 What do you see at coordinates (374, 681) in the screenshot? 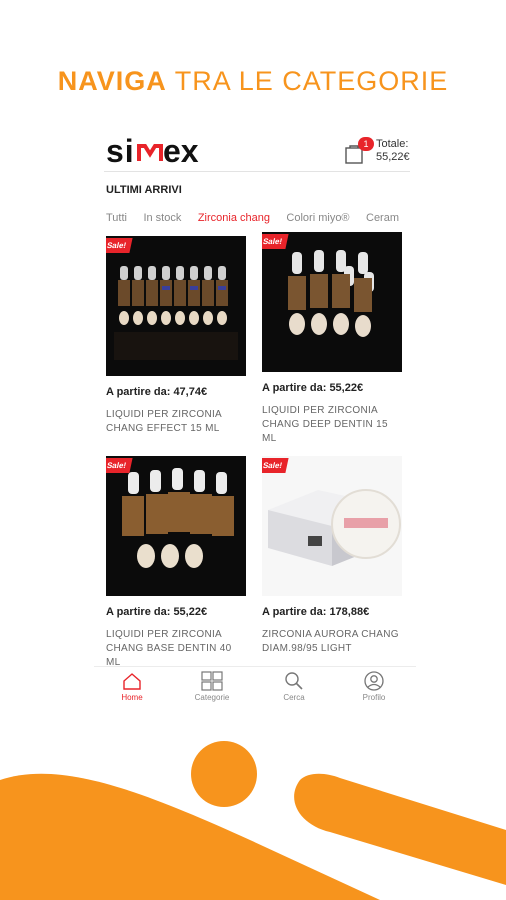
I see `profile-icon` at bounding box center [374, 681].